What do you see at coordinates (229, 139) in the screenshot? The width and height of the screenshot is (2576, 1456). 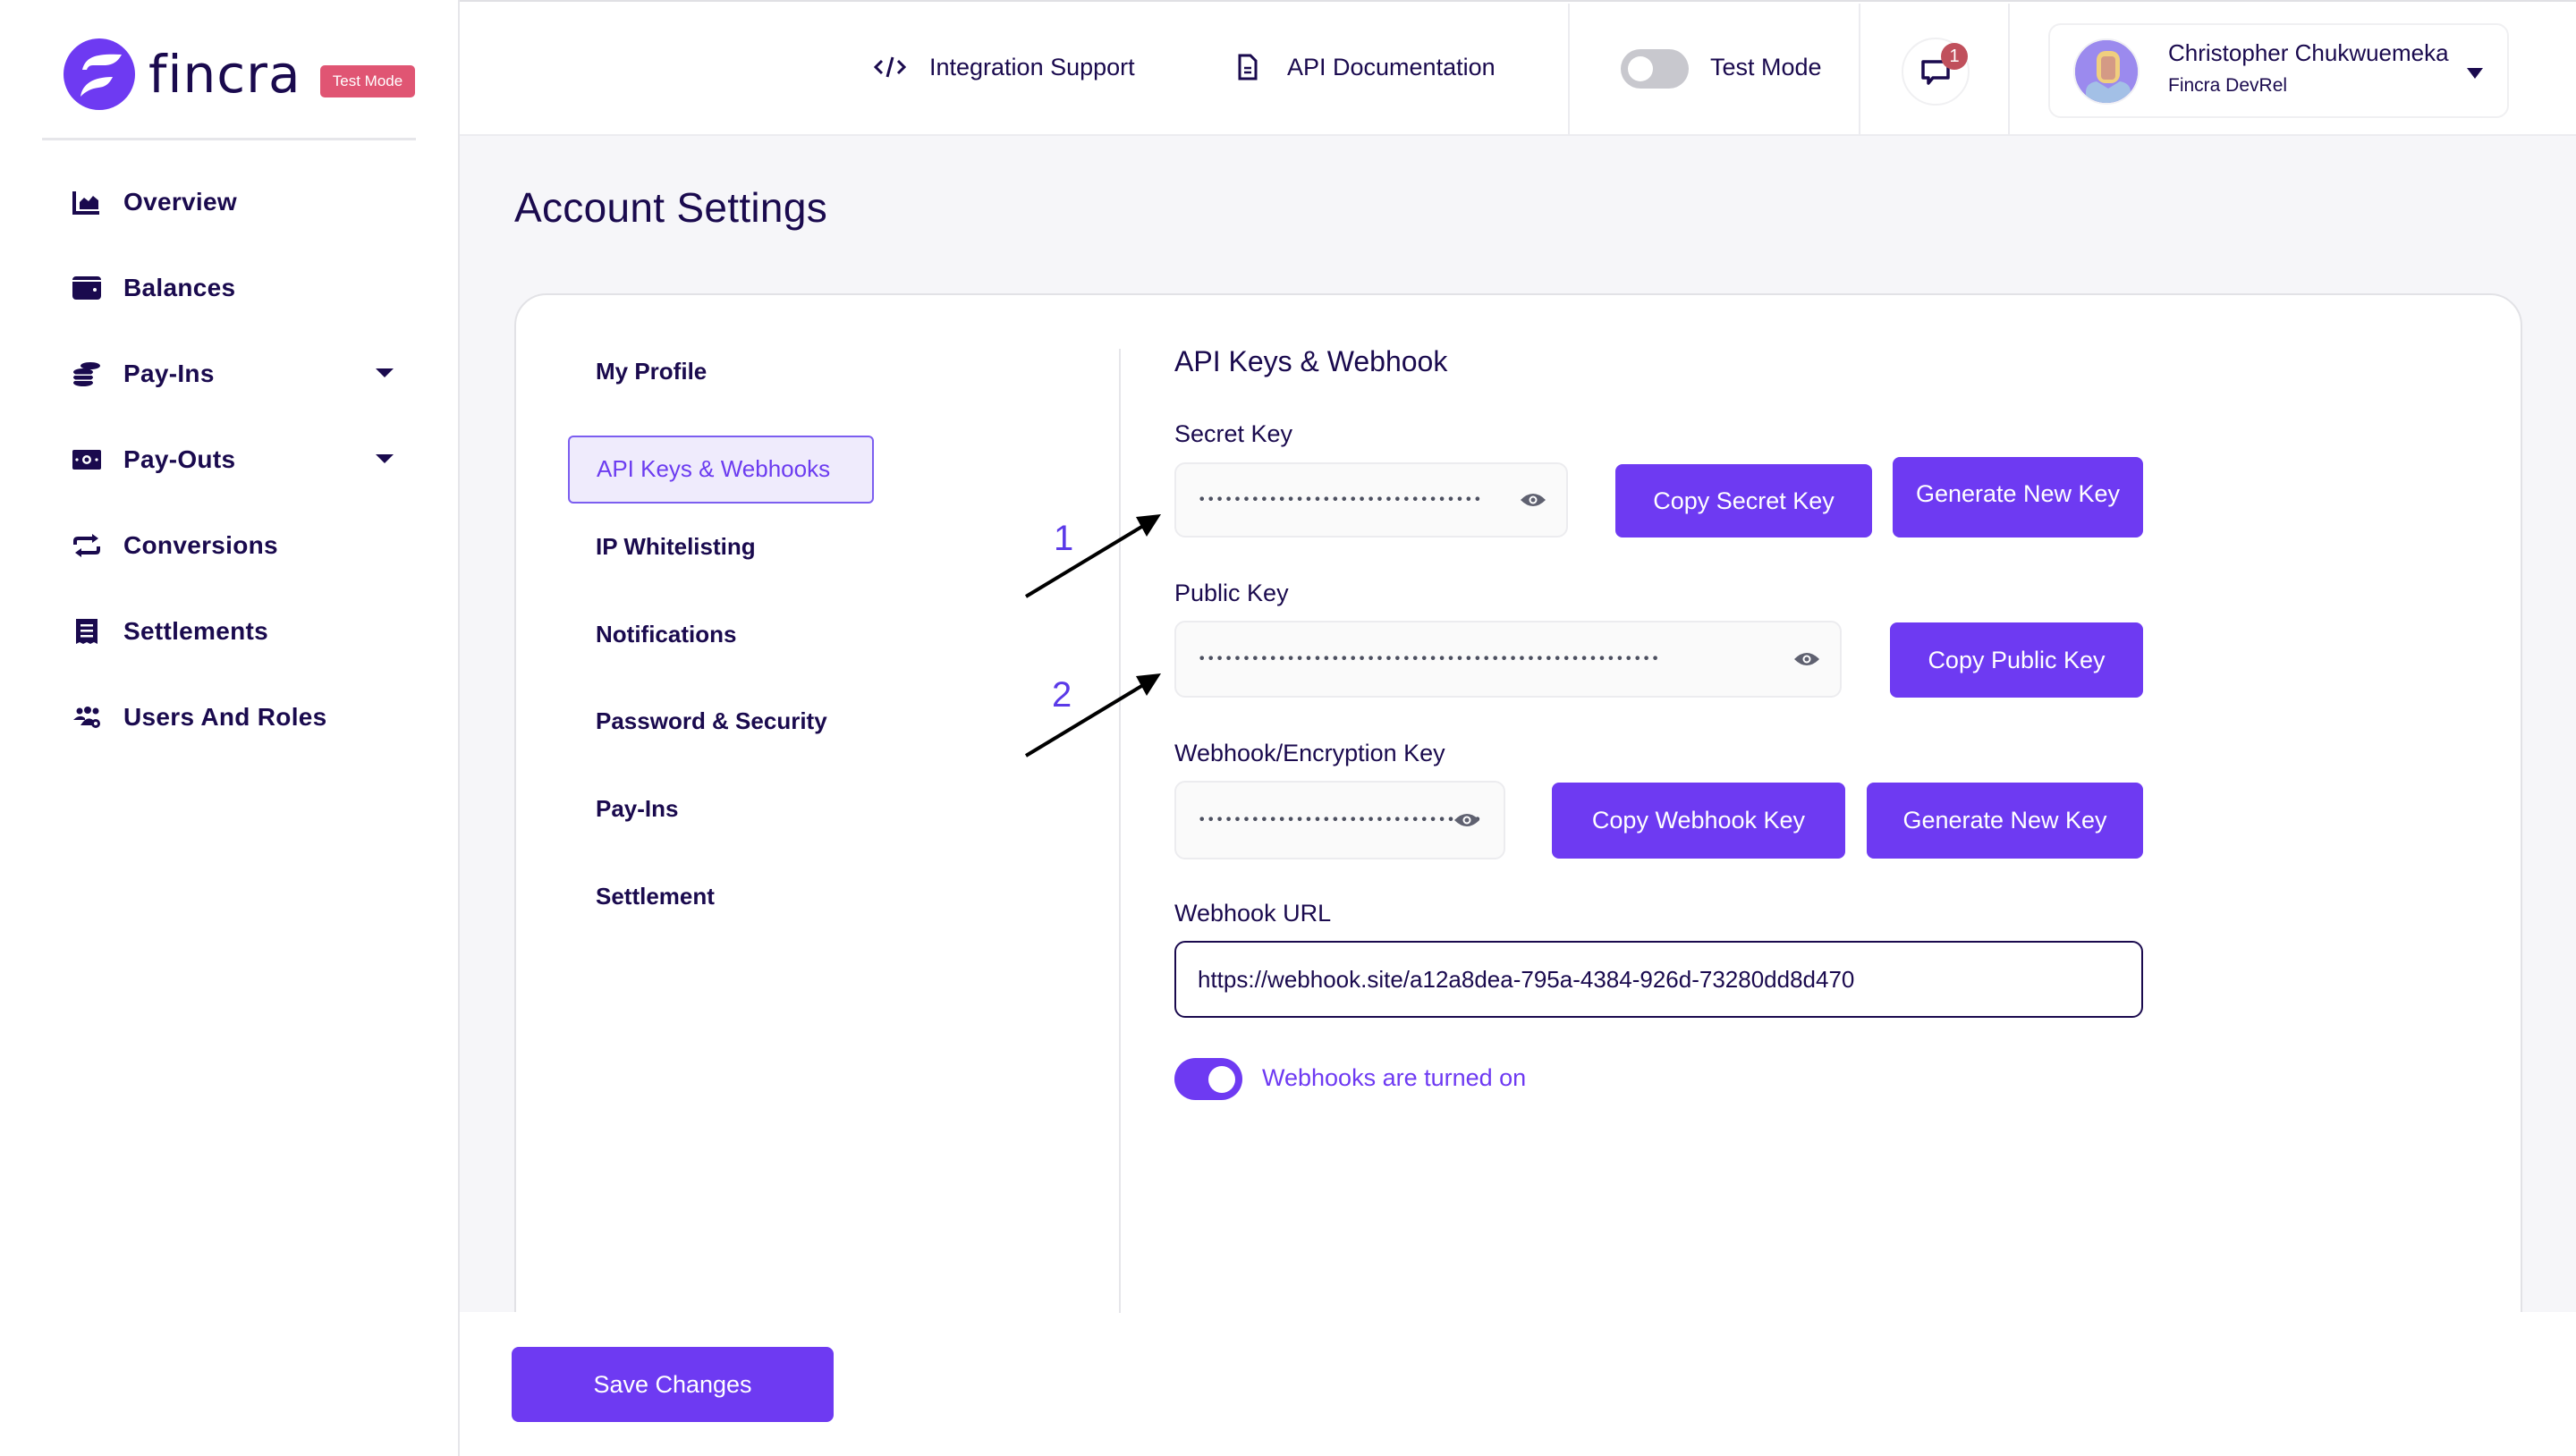 I see `sidebar-divider` at bounding box center [229, 139].